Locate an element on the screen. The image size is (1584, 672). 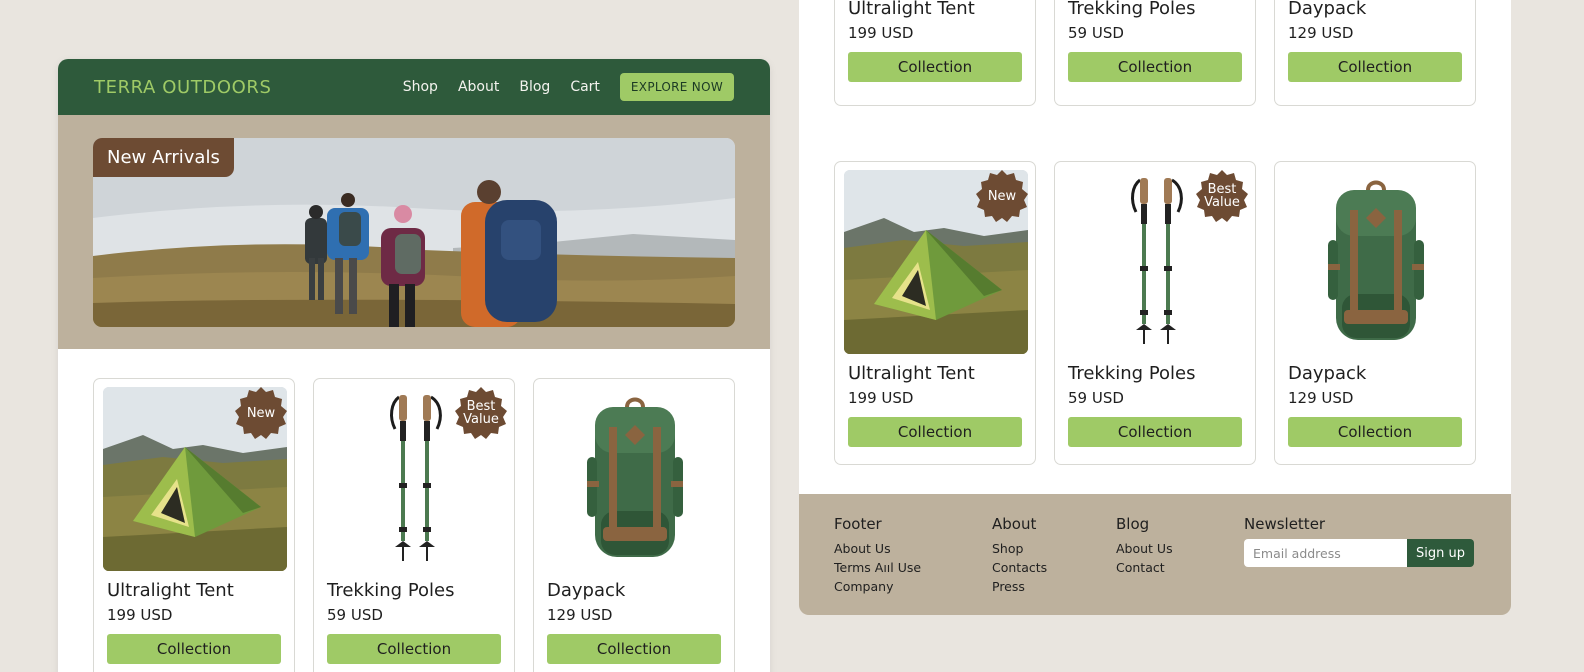
footer-column-title: Footer is located at coordinates (858, 524).